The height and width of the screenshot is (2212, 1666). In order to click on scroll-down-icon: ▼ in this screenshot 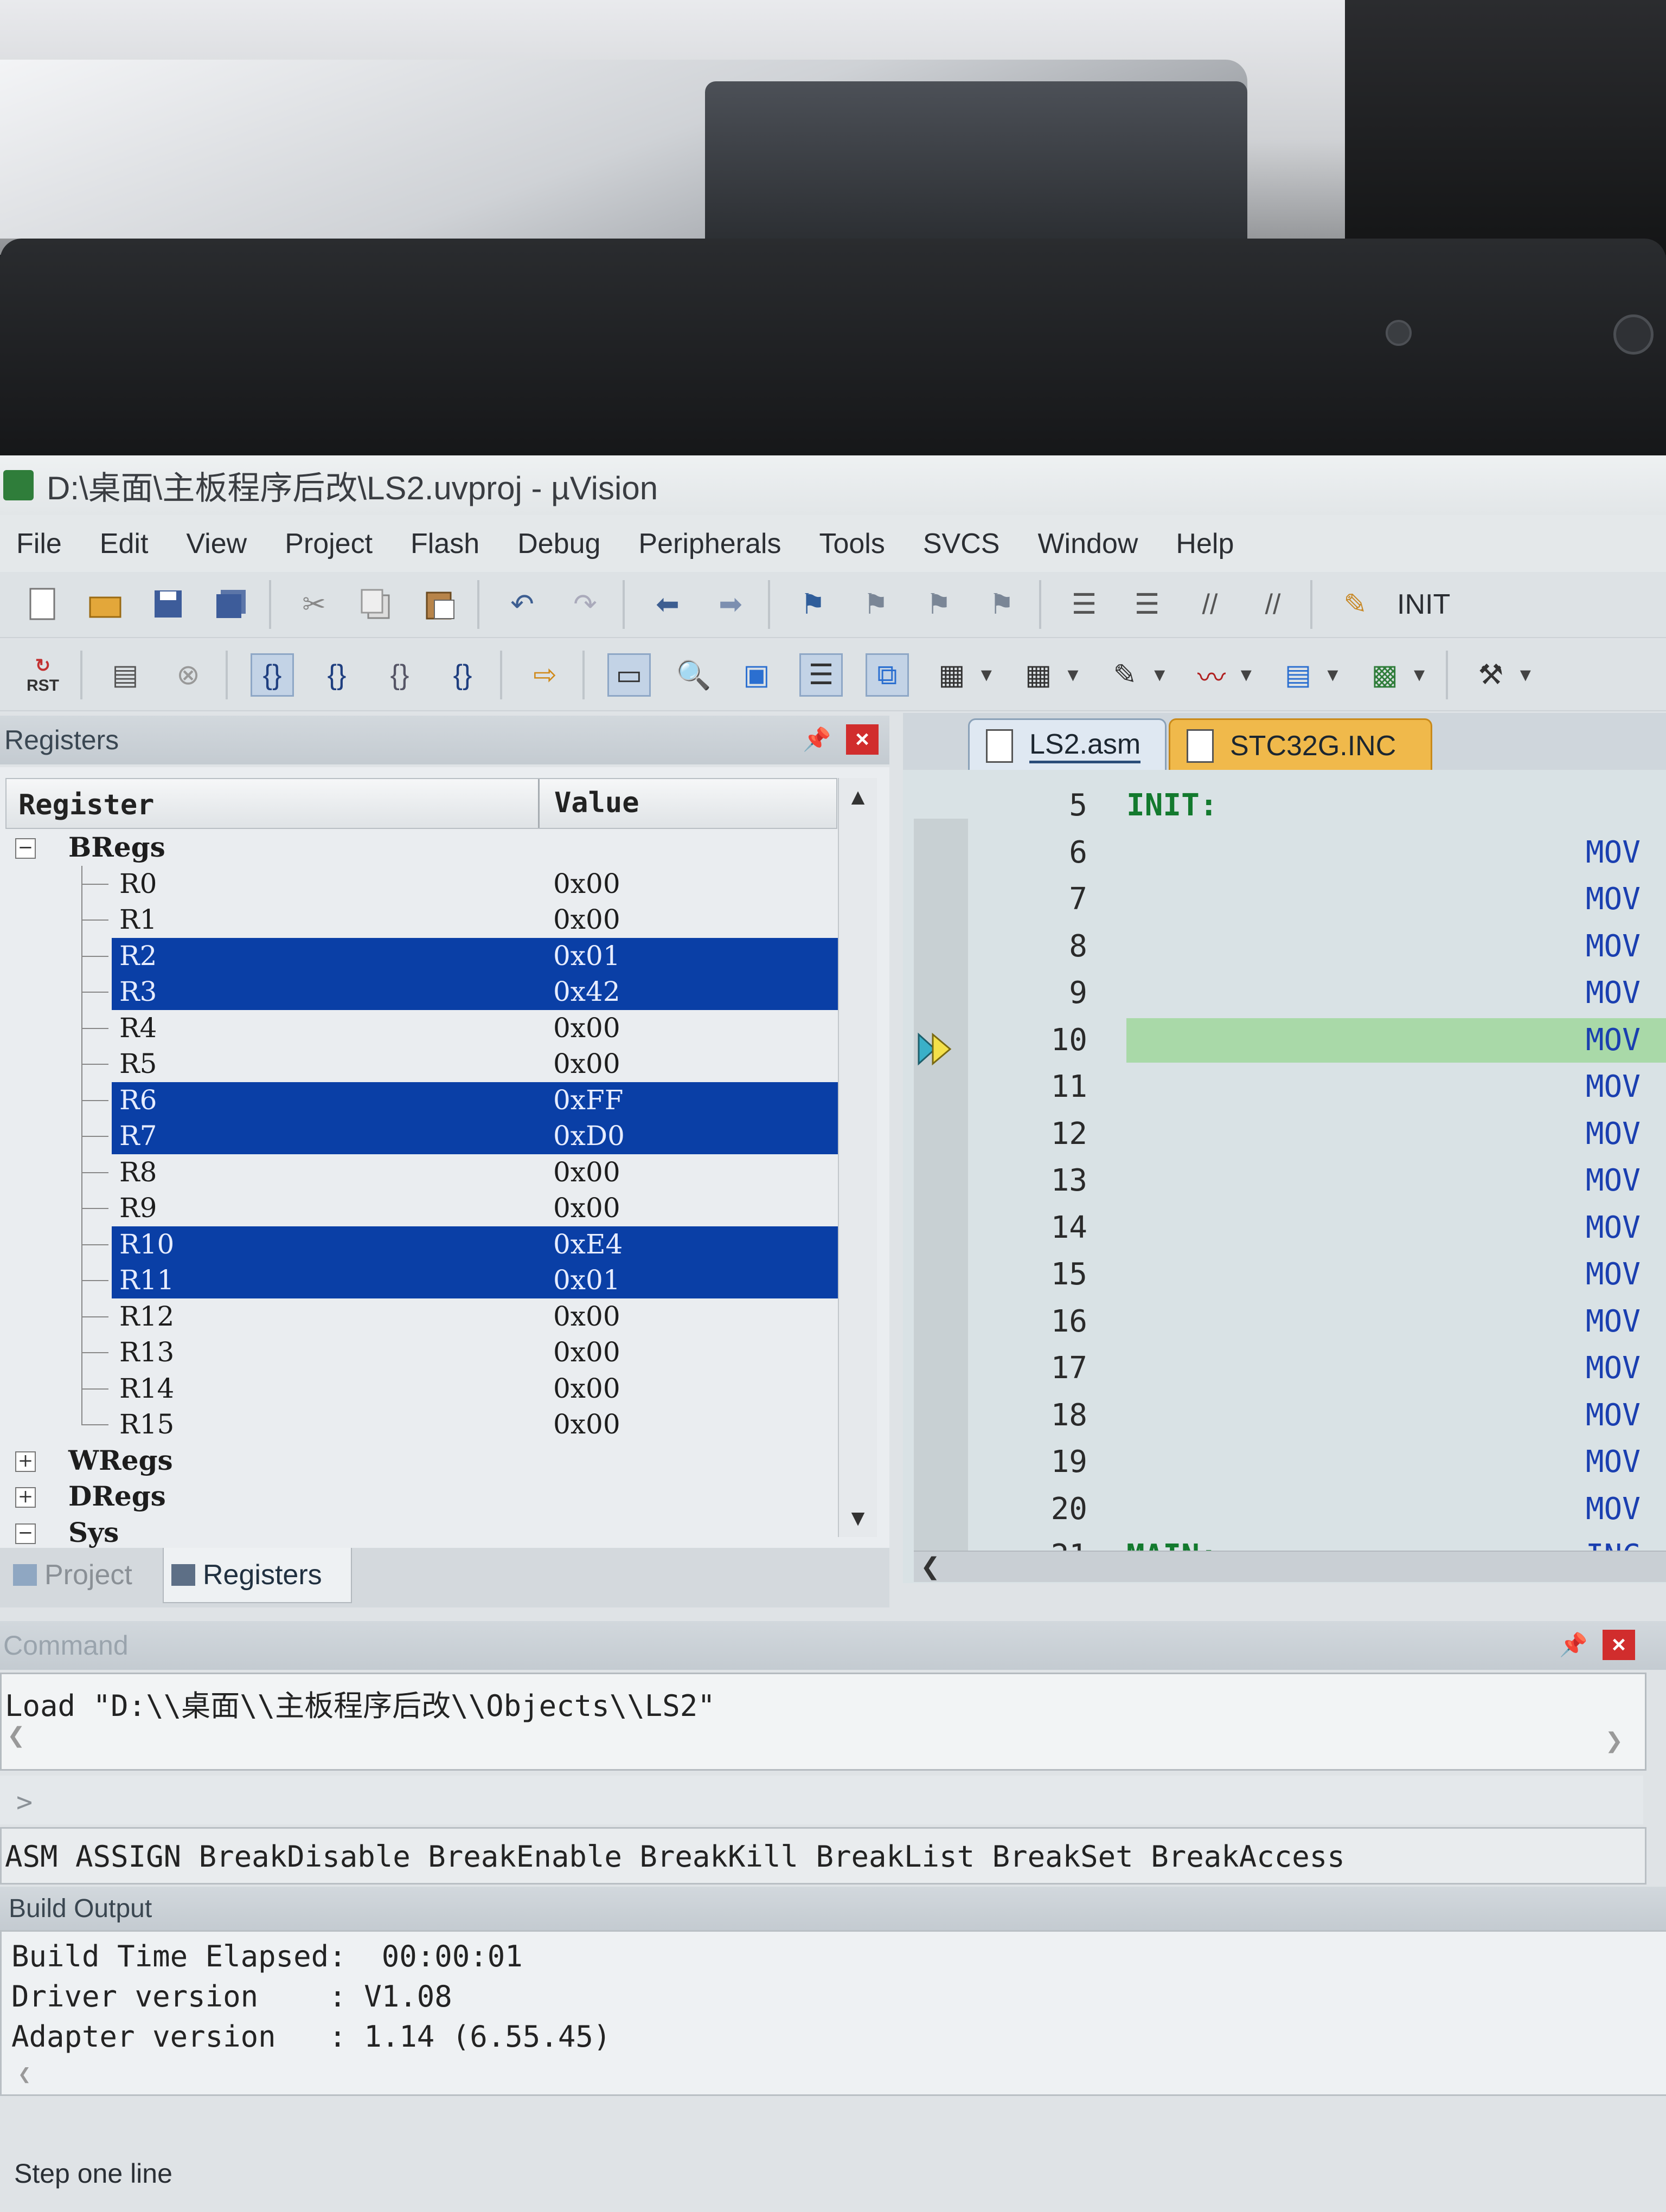, I will do `click(858, 1518)`.